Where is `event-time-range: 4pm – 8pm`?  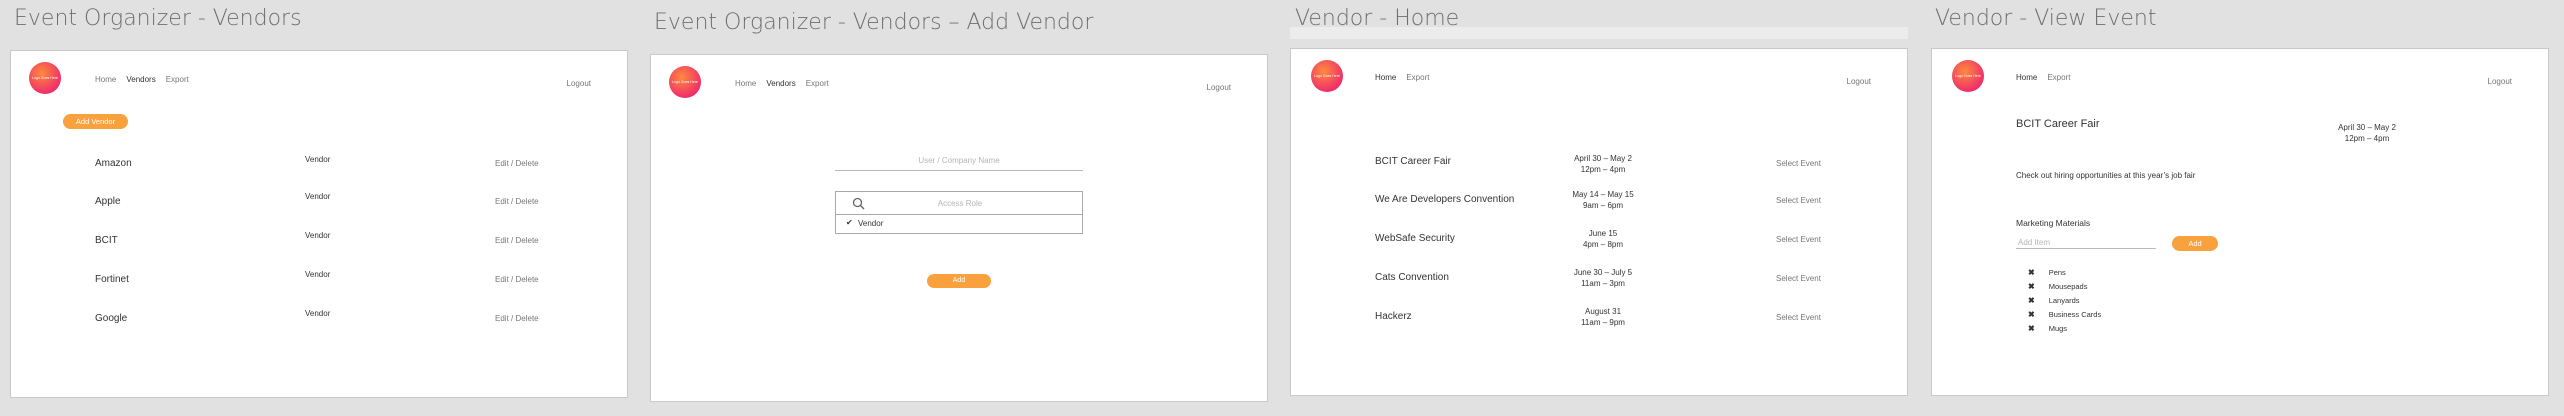 event-time-range: 4pm – 8pm is located at coordinates (1603, 244).